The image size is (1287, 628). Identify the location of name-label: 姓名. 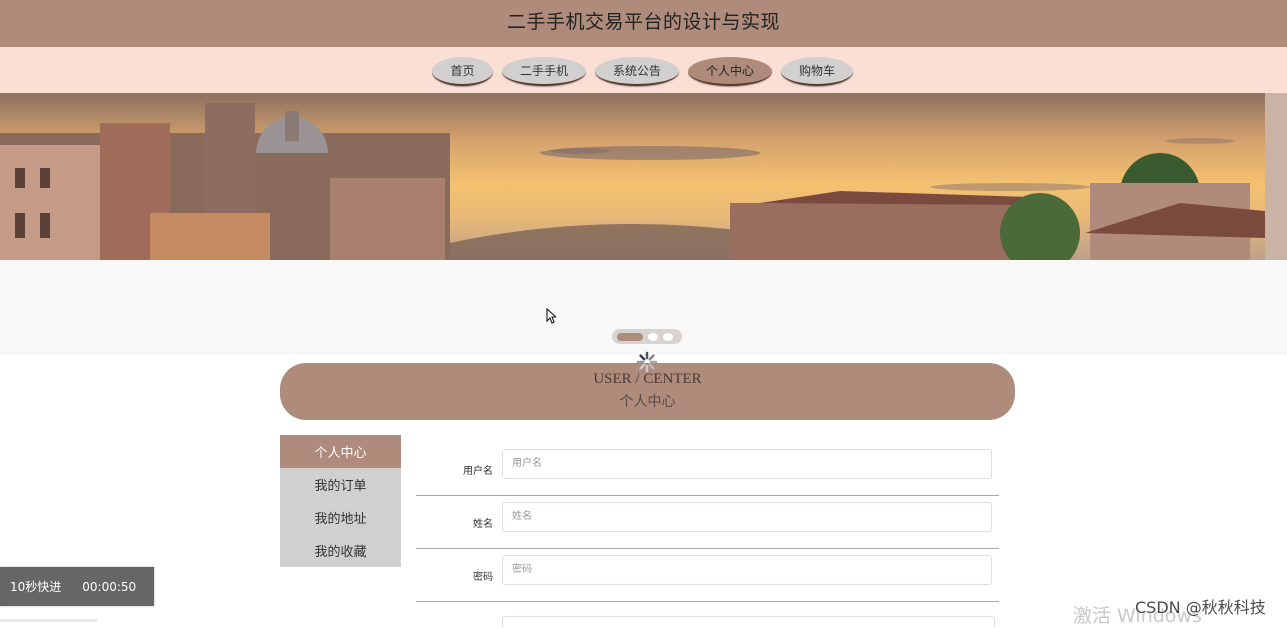
(483, 524).